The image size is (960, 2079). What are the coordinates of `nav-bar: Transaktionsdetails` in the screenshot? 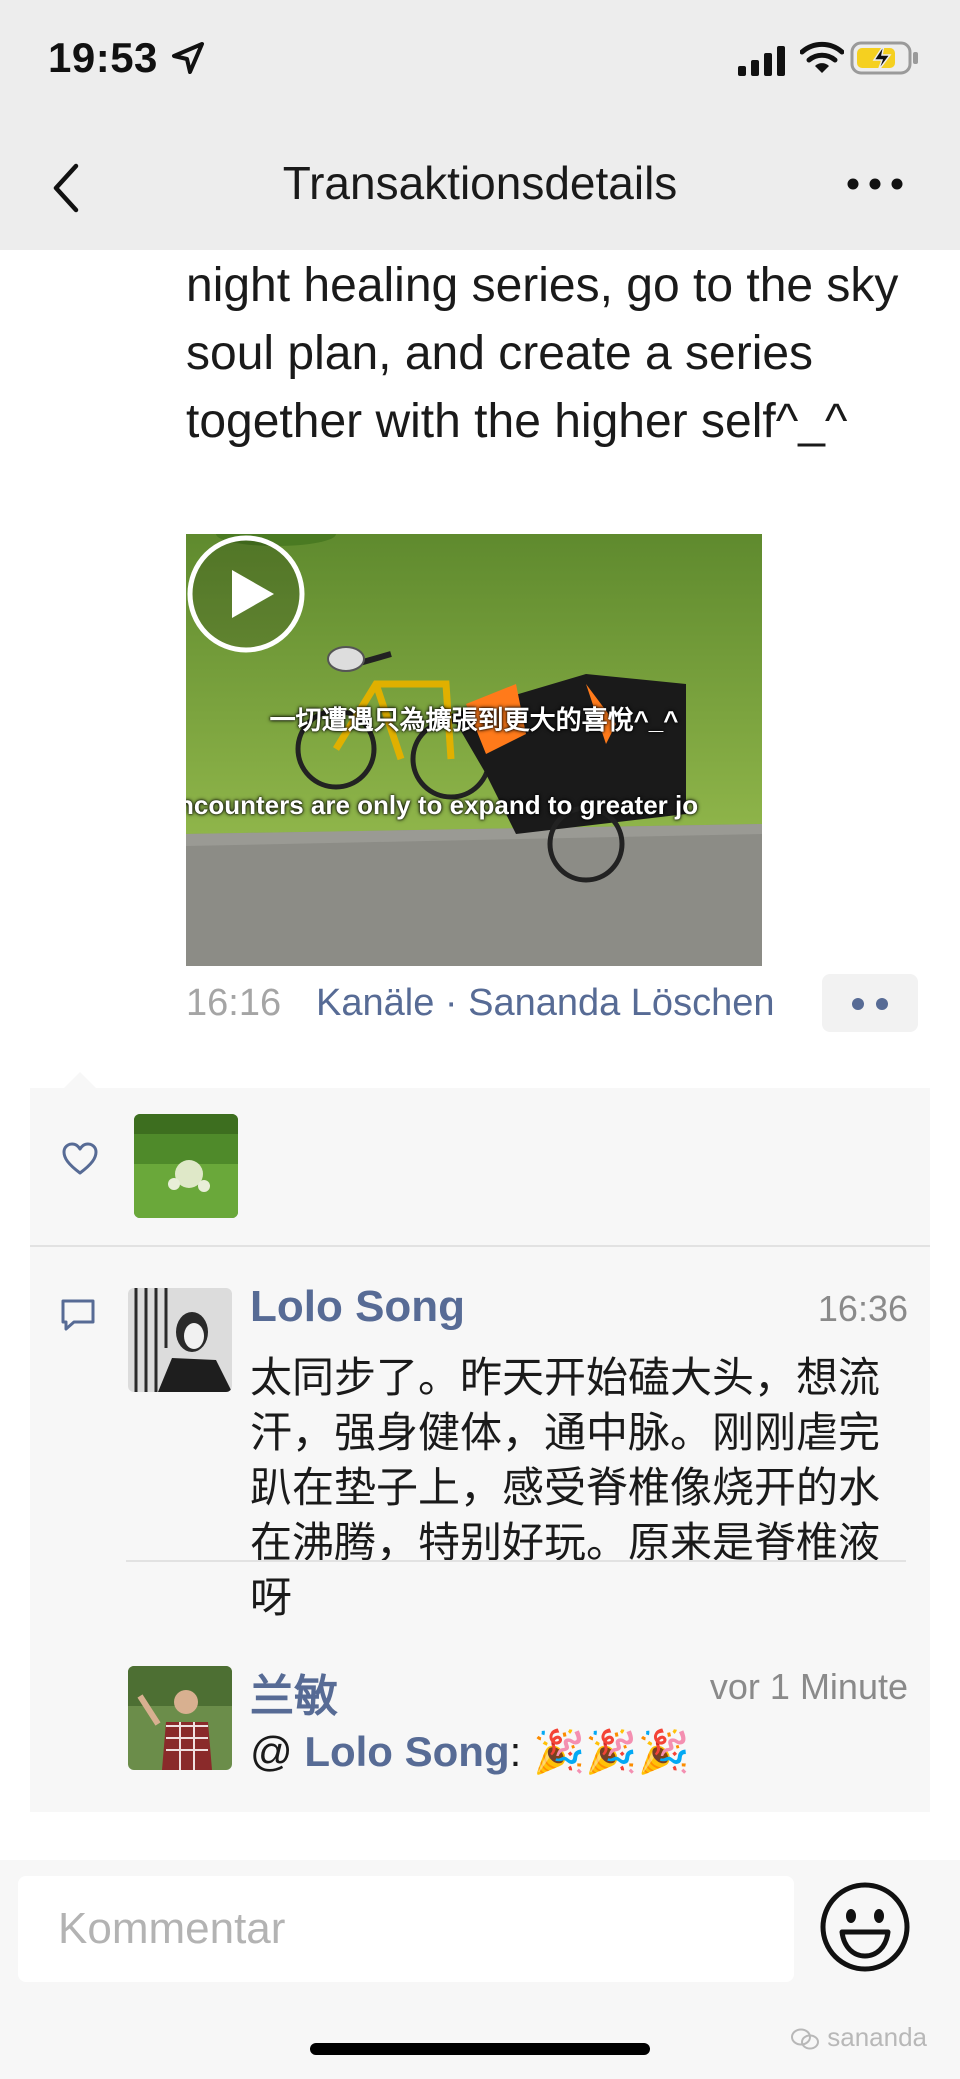 It's located at (480, 185).